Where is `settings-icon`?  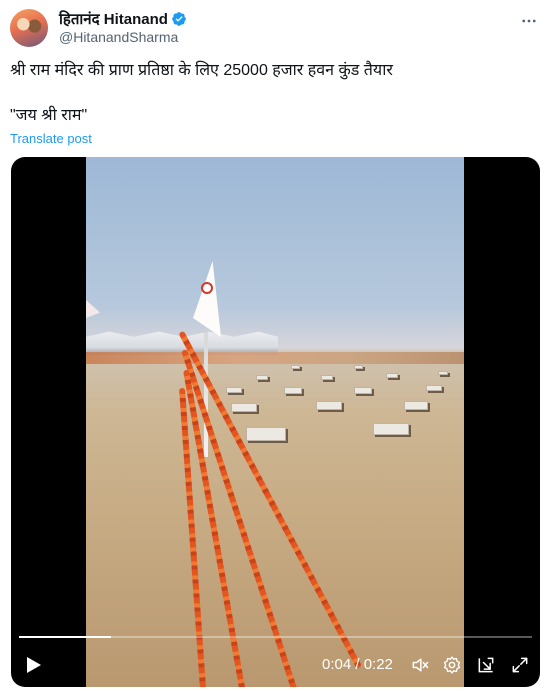 settings-icon is located at coordinates (452, 665).